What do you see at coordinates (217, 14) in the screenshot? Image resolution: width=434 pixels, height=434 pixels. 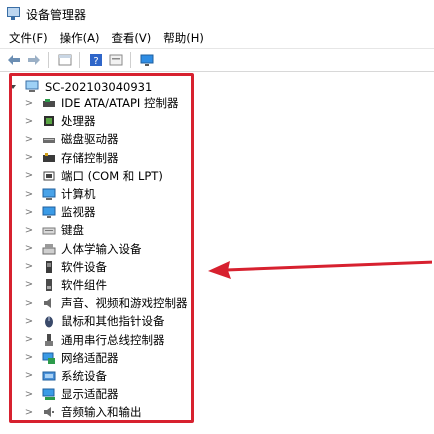 I see `title-bar: 设备管理器` at bounding box center [217, 14].